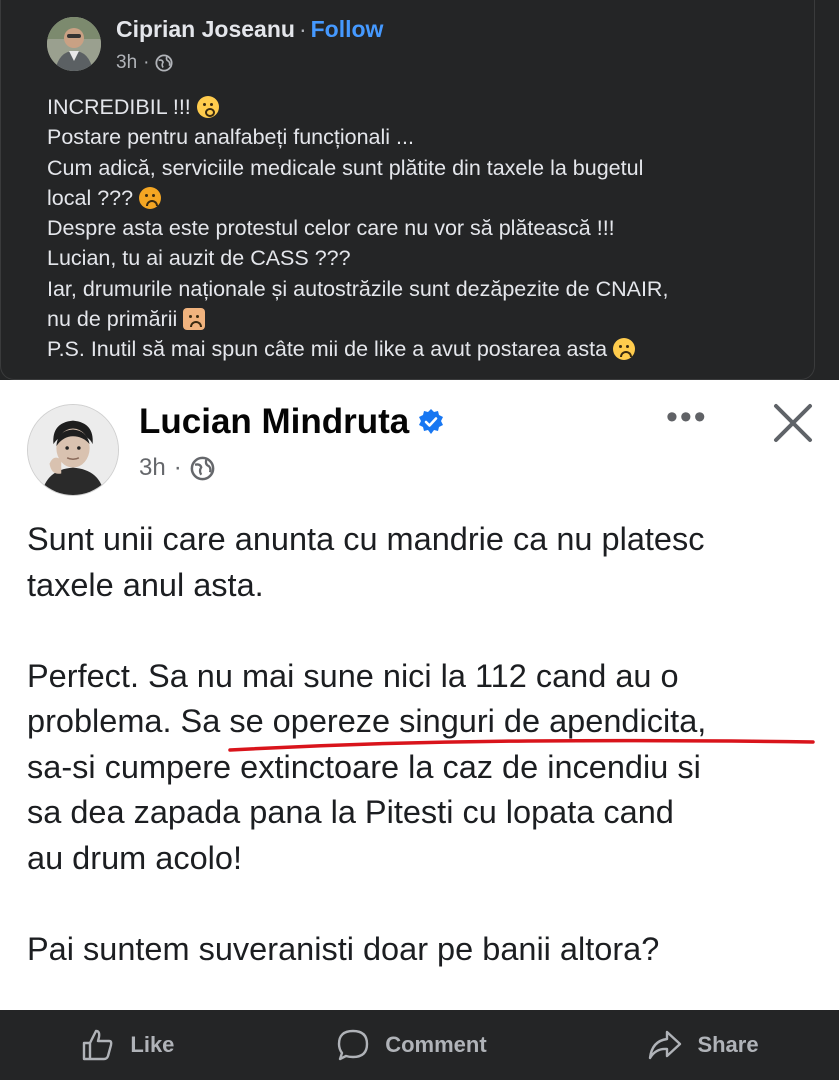 Image resolution: width=839 pixels, height=1080 pixels. Describe the element at coordinates (152, 1044) in the screenshot. I see `like-label: Like` at that location.